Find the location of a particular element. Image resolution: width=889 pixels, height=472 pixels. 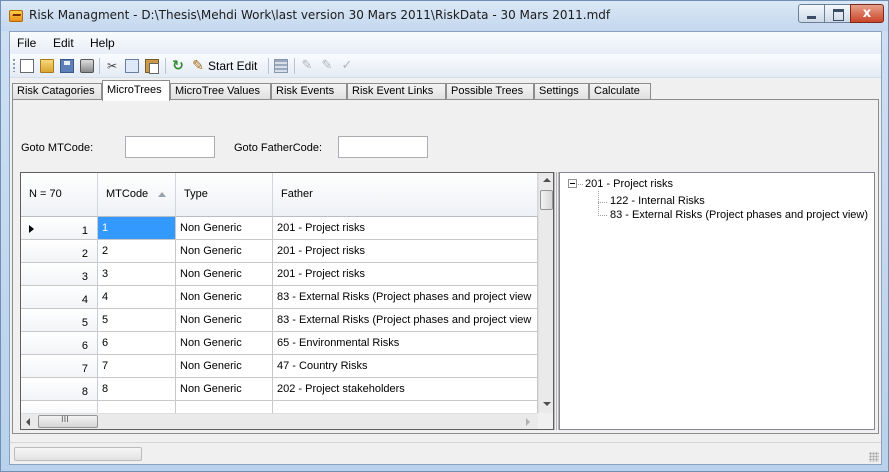

maximize-button is located at coordinates (837, 13).